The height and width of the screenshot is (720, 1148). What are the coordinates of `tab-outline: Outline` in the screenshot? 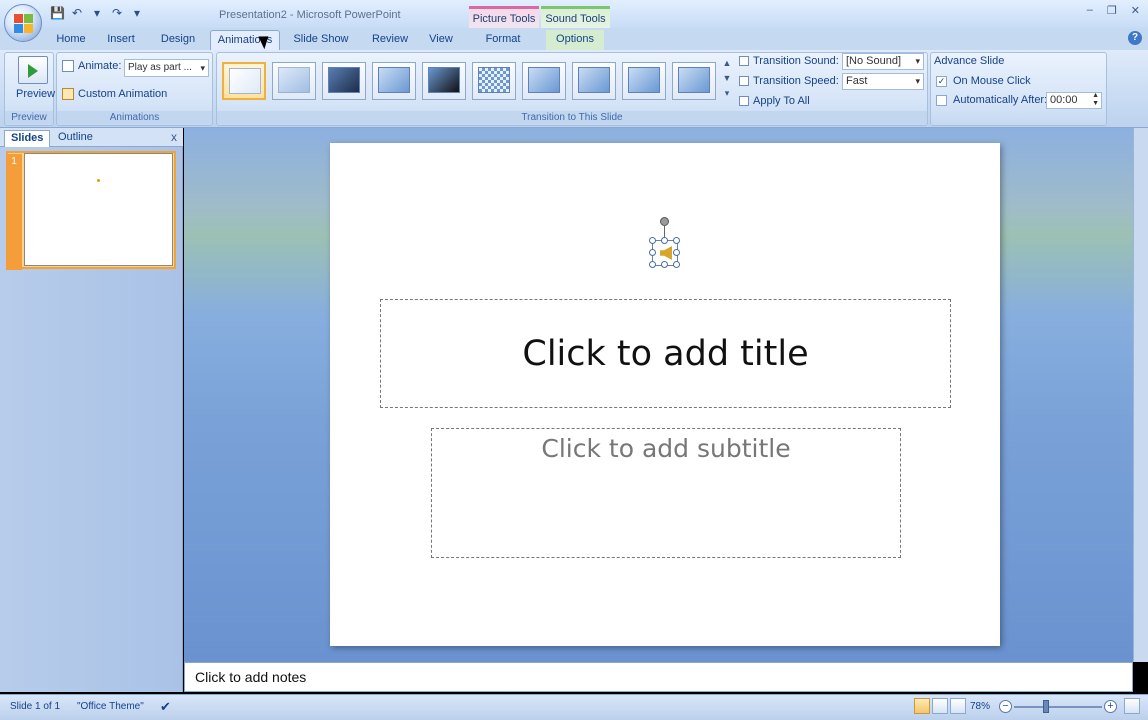 It's located at (75, 138).